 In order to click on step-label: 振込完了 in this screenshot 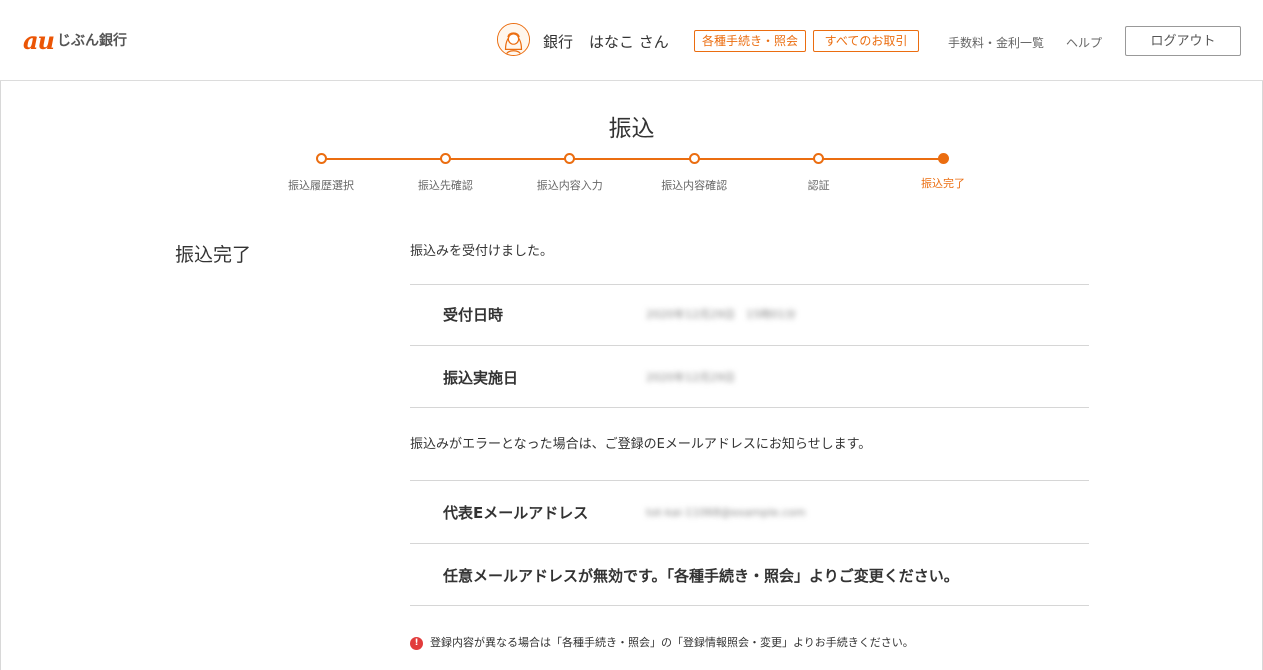, I will do `click(943, 183)`.